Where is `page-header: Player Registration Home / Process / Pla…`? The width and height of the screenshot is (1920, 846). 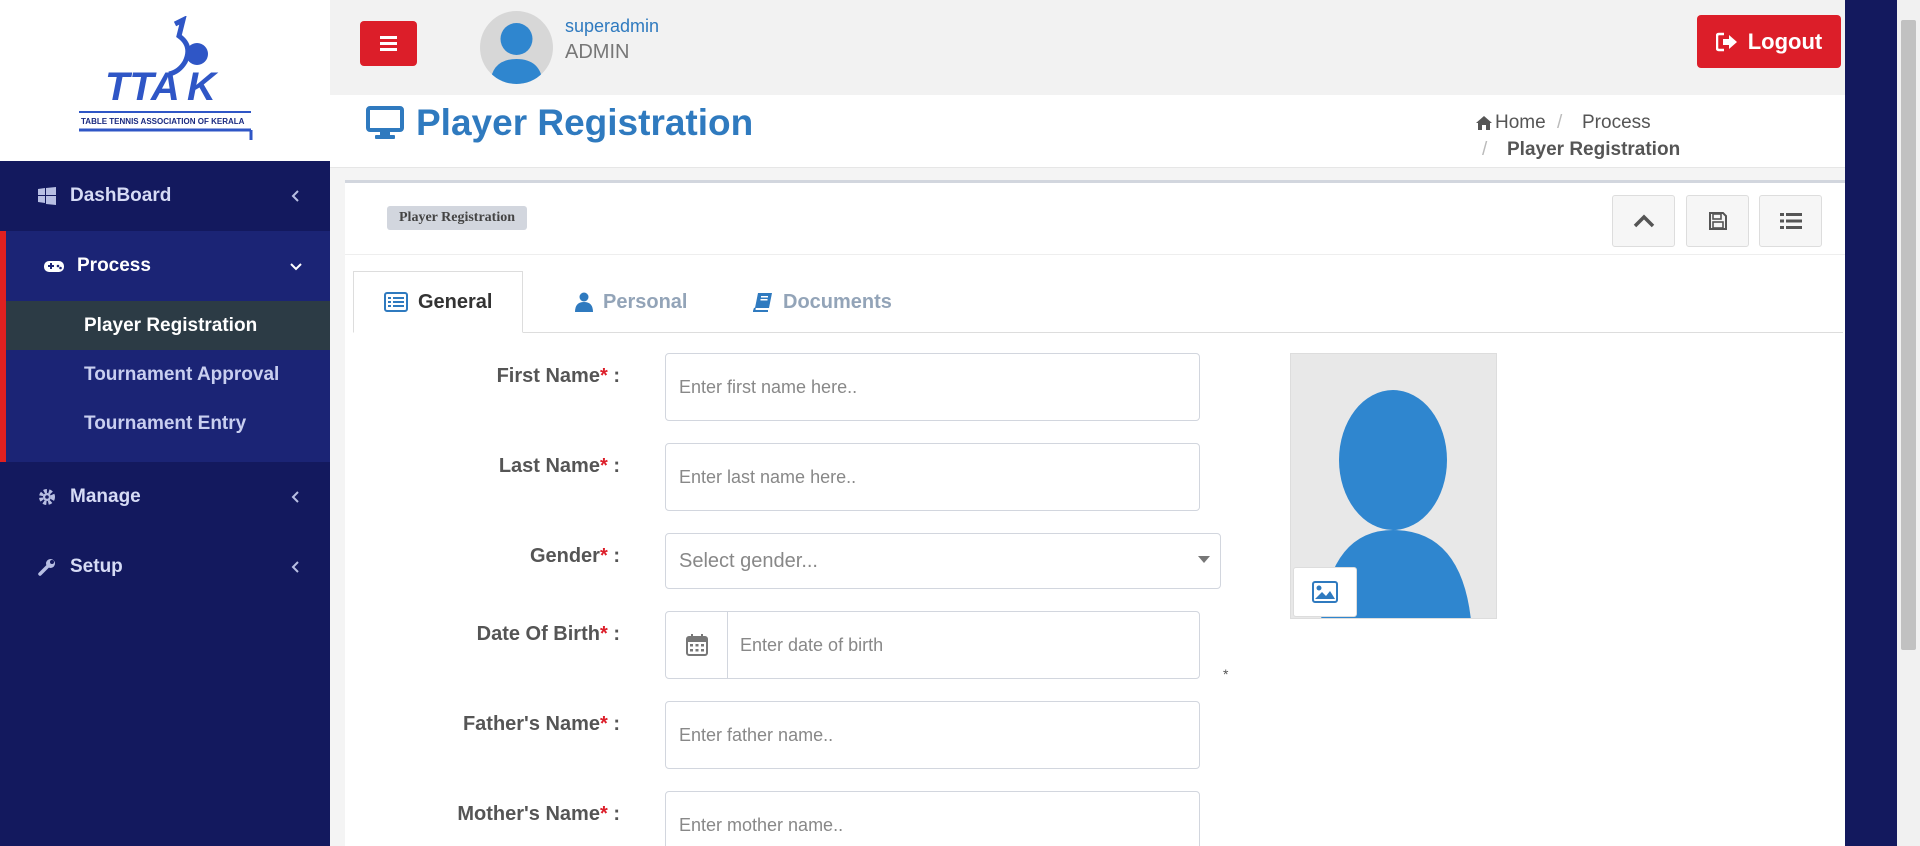
page-header: Player Registration Home / Process / Pla… is located at coordinates (1087, 131).